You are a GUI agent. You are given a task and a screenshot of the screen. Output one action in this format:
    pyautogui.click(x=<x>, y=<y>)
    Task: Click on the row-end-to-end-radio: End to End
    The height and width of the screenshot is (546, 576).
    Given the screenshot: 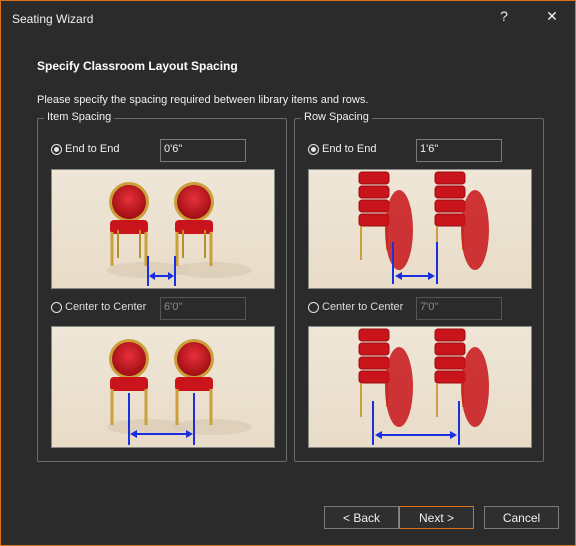 What is the action you would take?
    pyautogui.click(x=342, y=149)
    